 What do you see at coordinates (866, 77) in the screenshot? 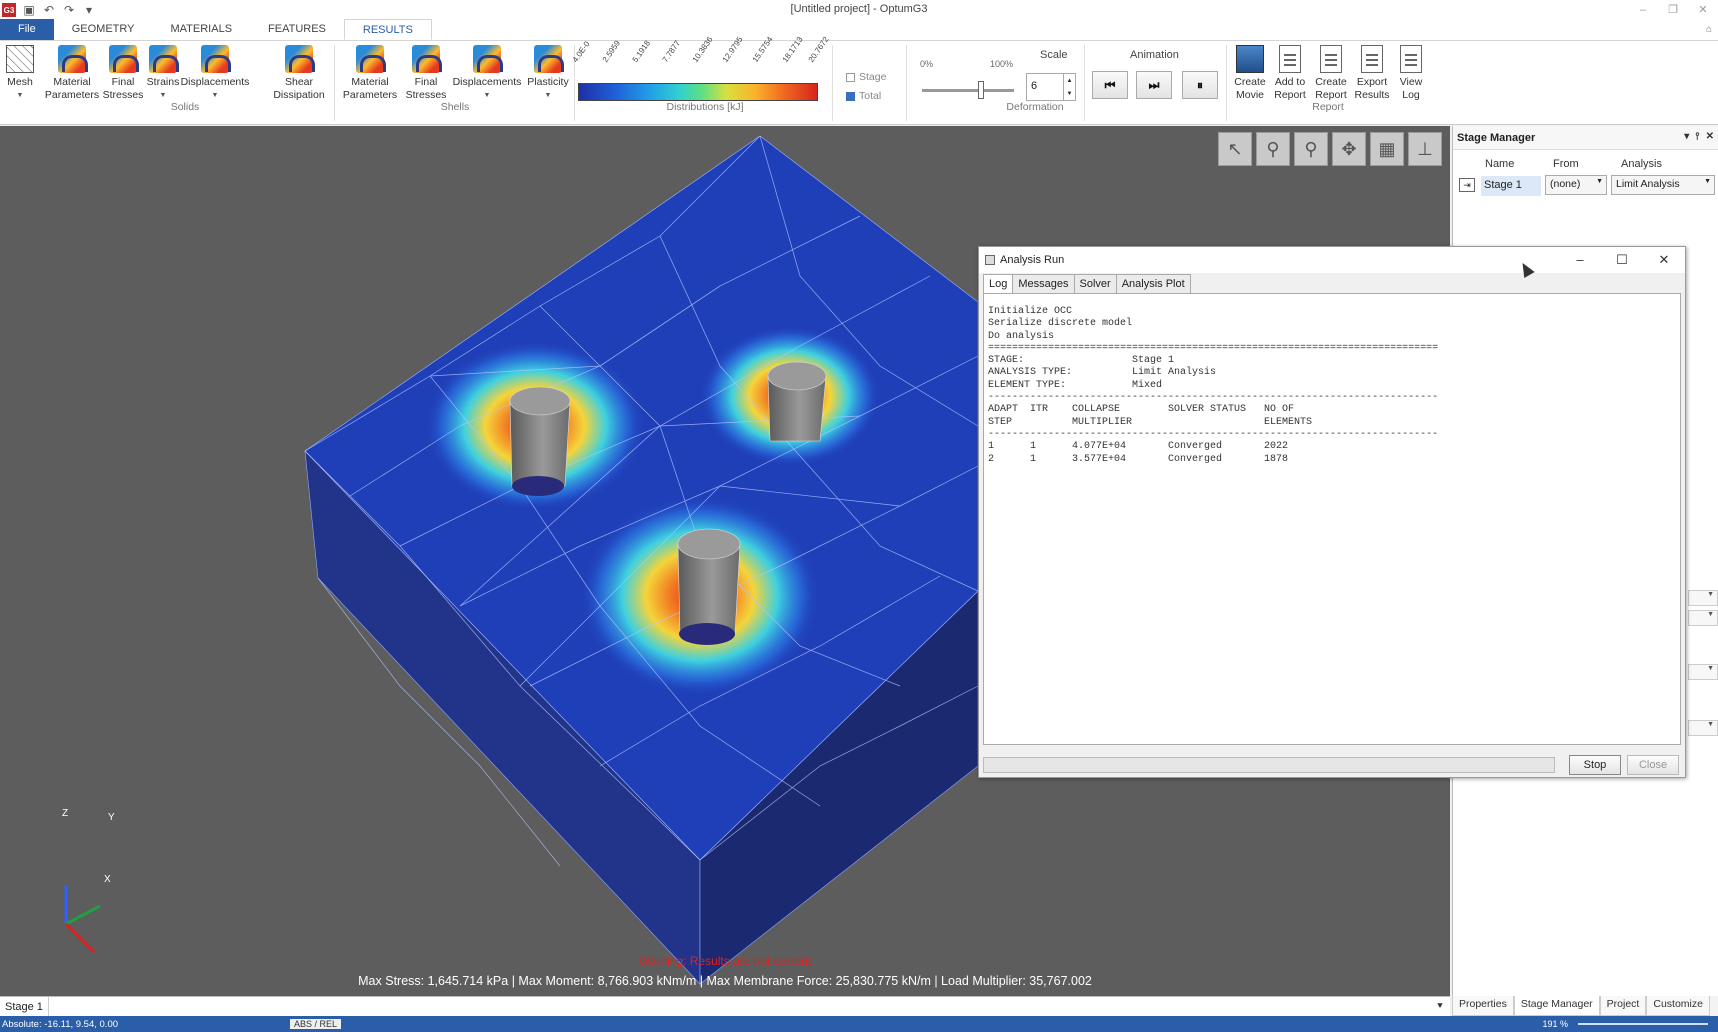
I see `stage-checkbox: Stage` at bounding box center [866, 77].